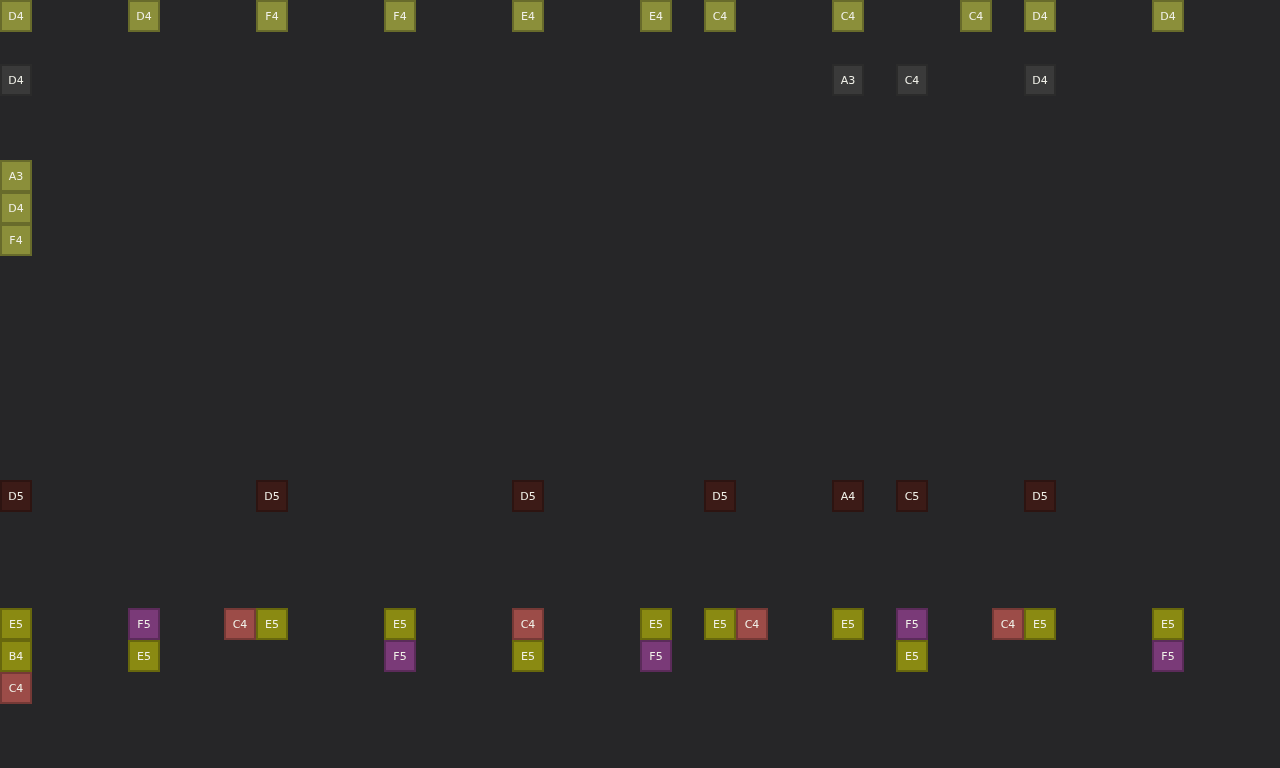 The width and height of the screenshot is (1280, 768). What do you see at coordinates (848, 496) in the screenshot?
I see `note-block: A4` at bounding box center [848, 496].